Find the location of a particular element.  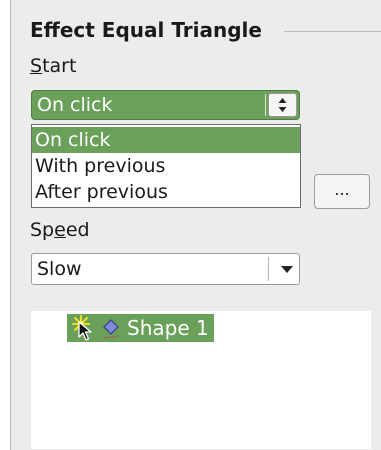

start-combobox-value: On click is located at coordinates (75, 105).